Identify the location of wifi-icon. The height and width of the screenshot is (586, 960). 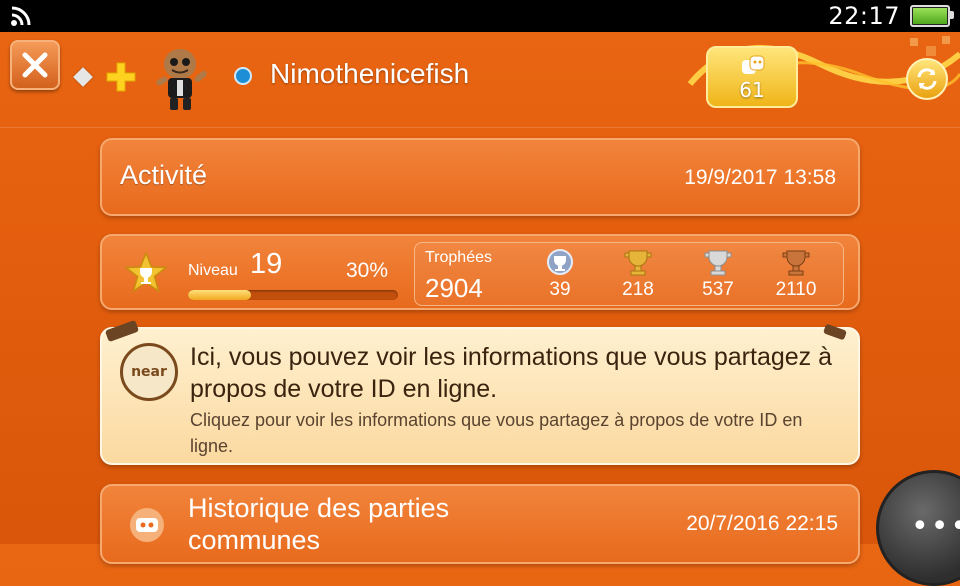
(23, 16).